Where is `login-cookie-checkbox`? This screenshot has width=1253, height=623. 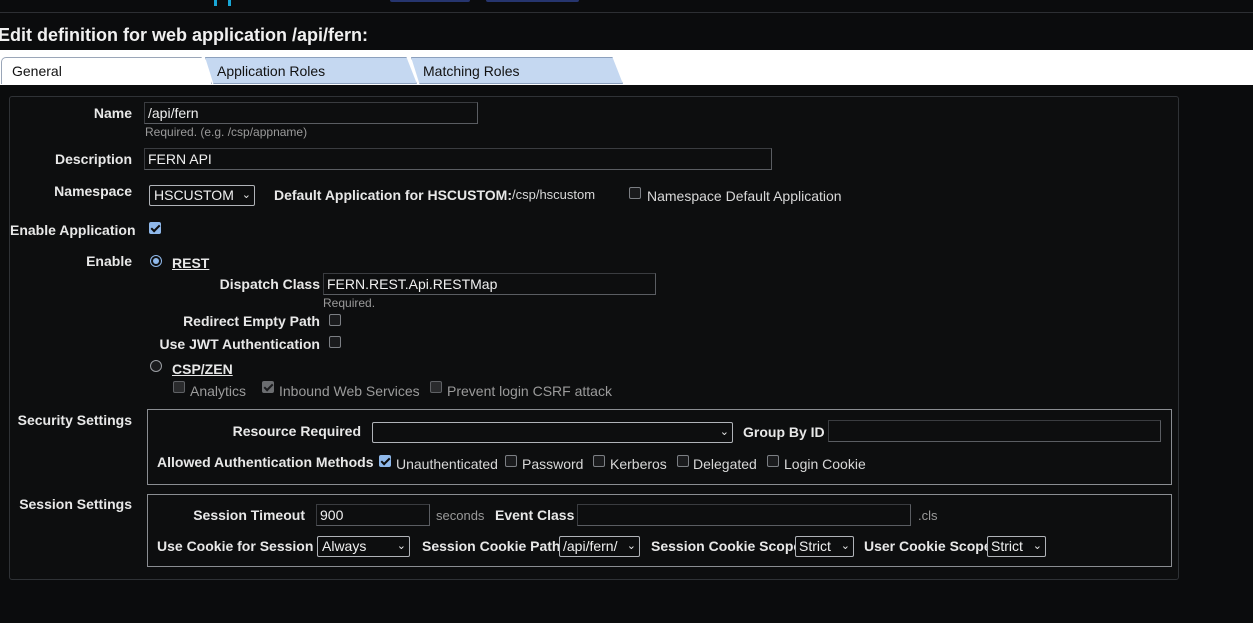 login-cookie-checkbox is located at coordinates (773, 461).